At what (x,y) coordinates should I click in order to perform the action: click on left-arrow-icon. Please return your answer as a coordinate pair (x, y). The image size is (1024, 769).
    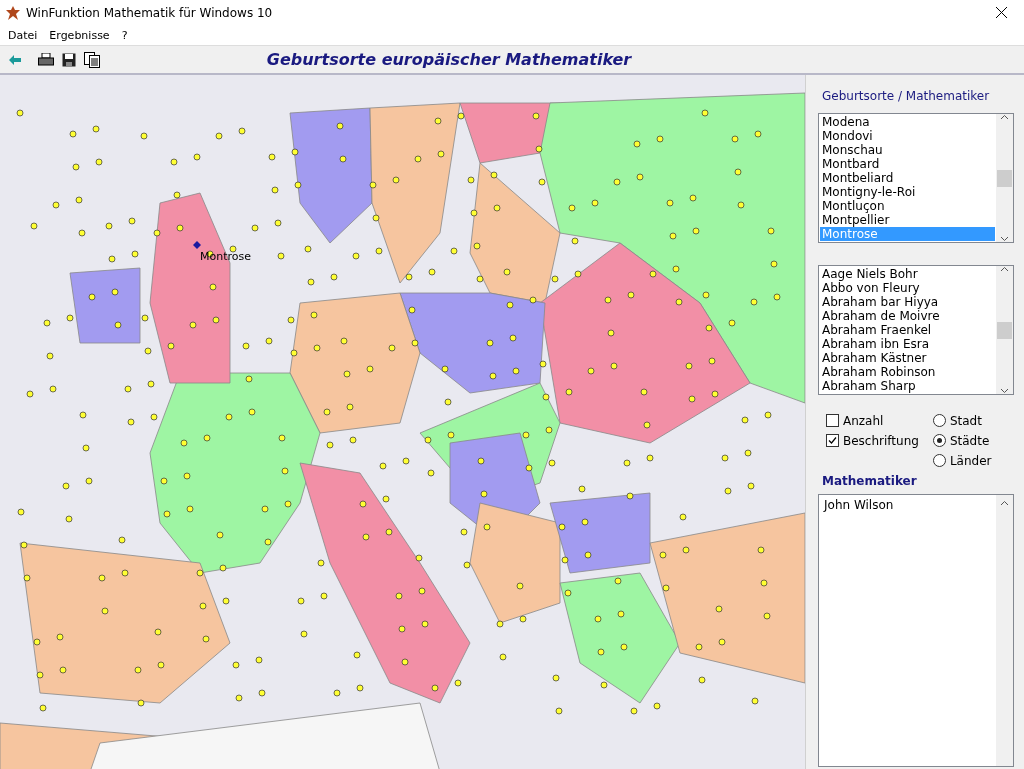
    Looking at the image, I should click on (15, 59).